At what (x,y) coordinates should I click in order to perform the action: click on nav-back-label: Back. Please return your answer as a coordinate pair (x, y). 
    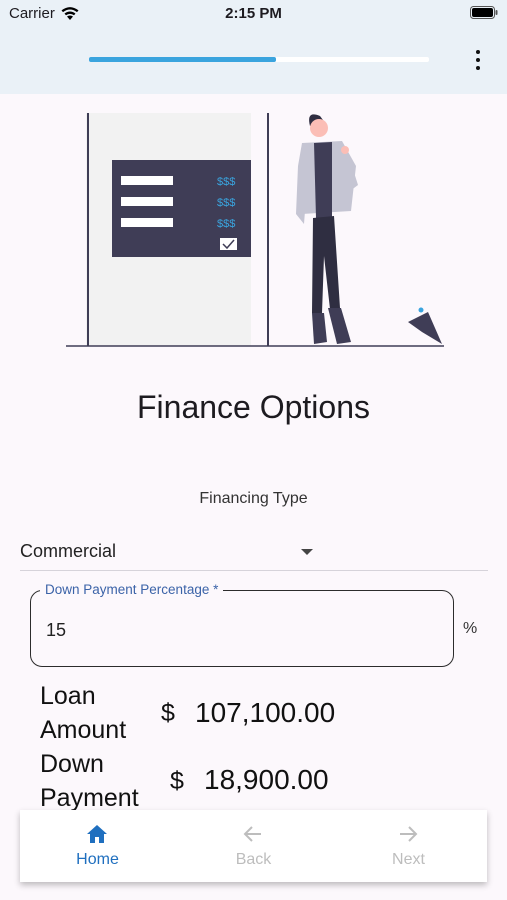
    Looking at the image, I should click on (253, 859).